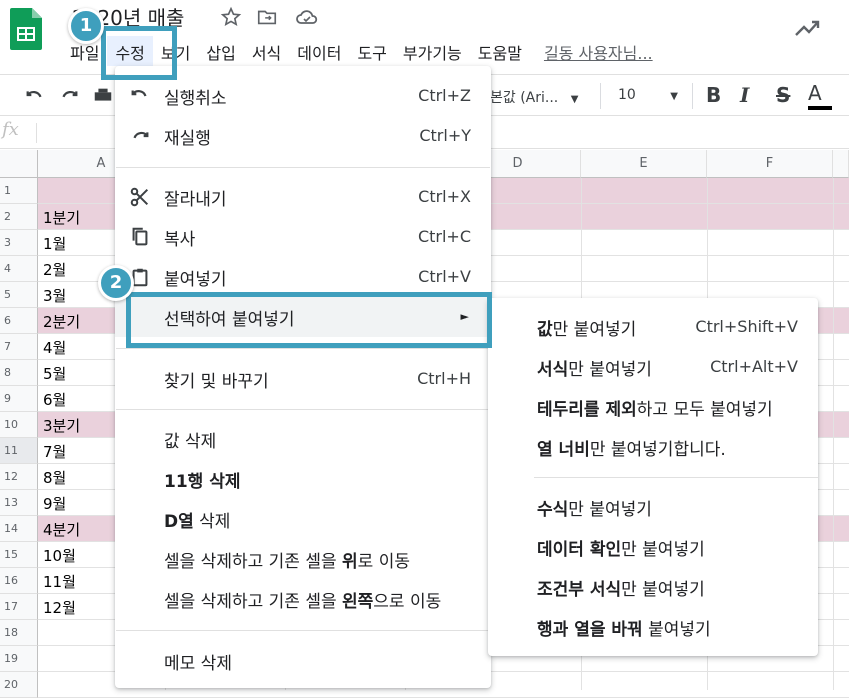 The width and height of the screenshot is (849, 698). What do you see at coordinates (444, 196) in the screenshot?
I see `menu-cut-shortcut: Ctrl+X` at bounding box center [444, 196].